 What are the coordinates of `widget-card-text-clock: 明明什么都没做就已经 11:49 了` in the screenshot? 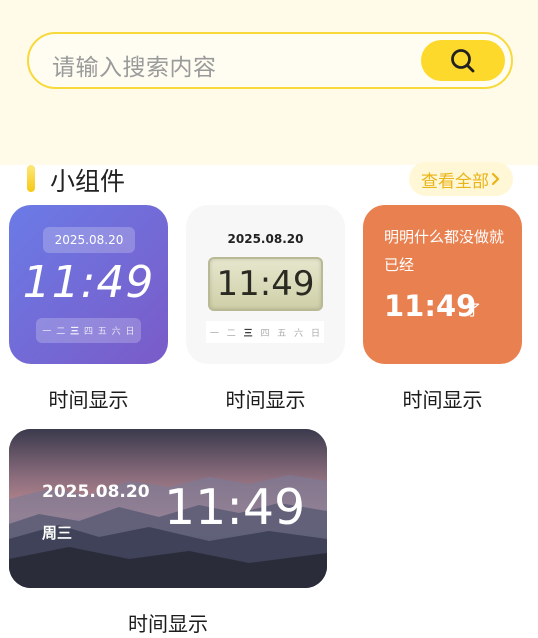 It's located at (442, 284).